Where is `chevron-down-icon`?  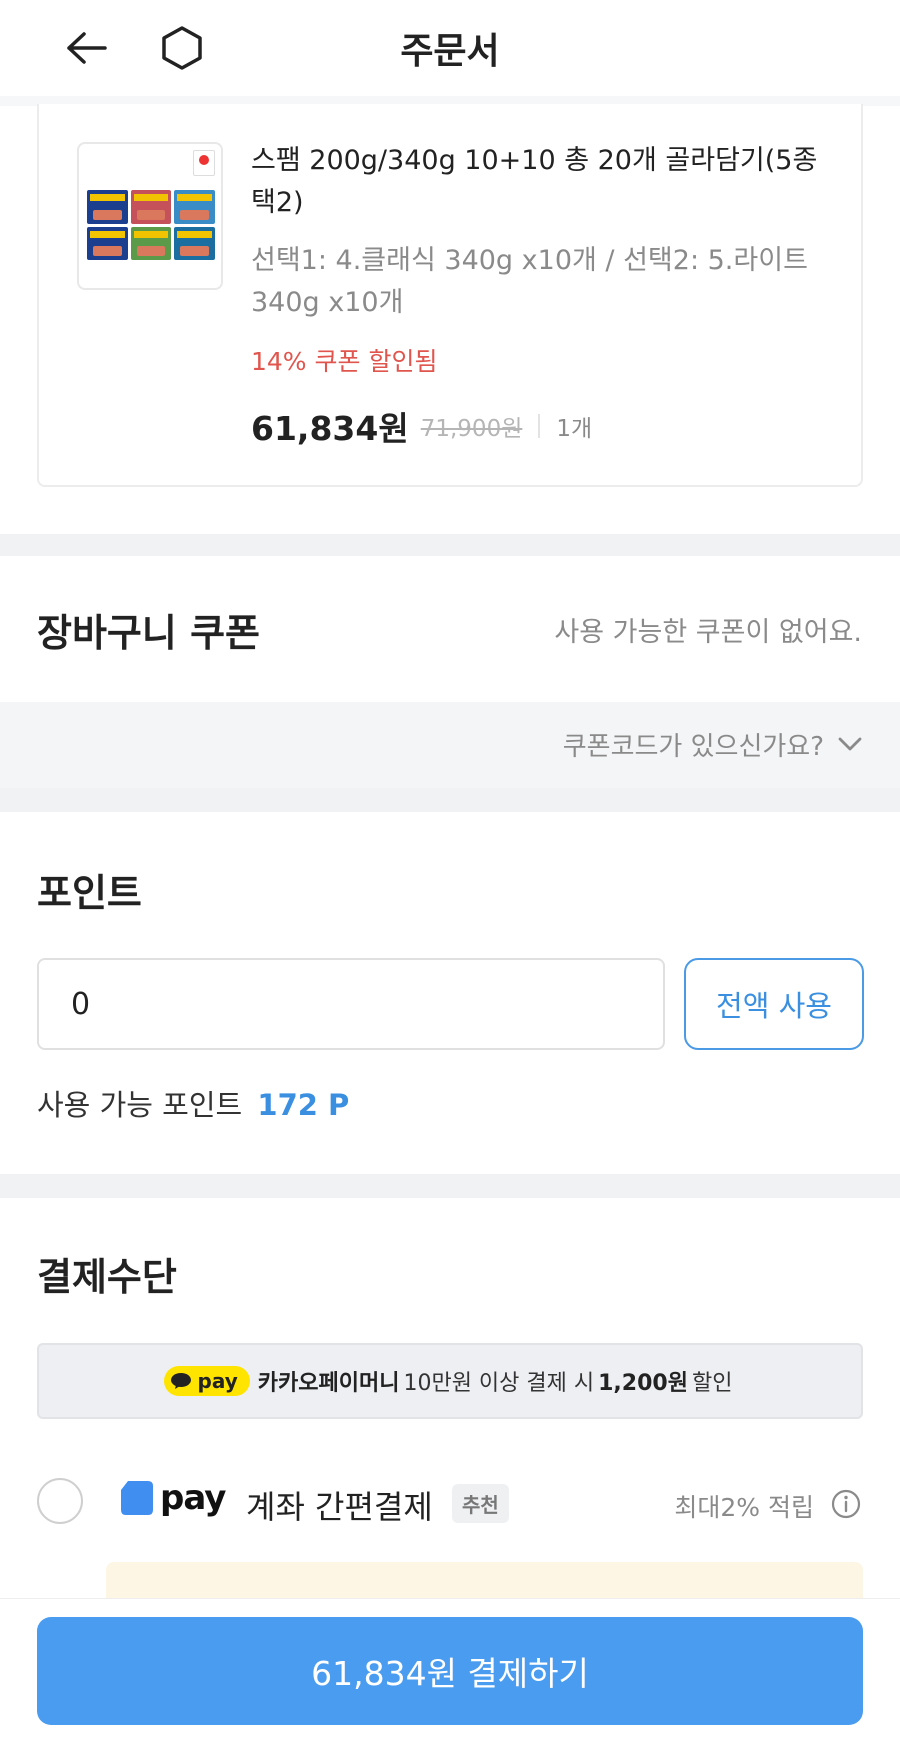 chevron-down-icon is located at coordinates (850, 744).